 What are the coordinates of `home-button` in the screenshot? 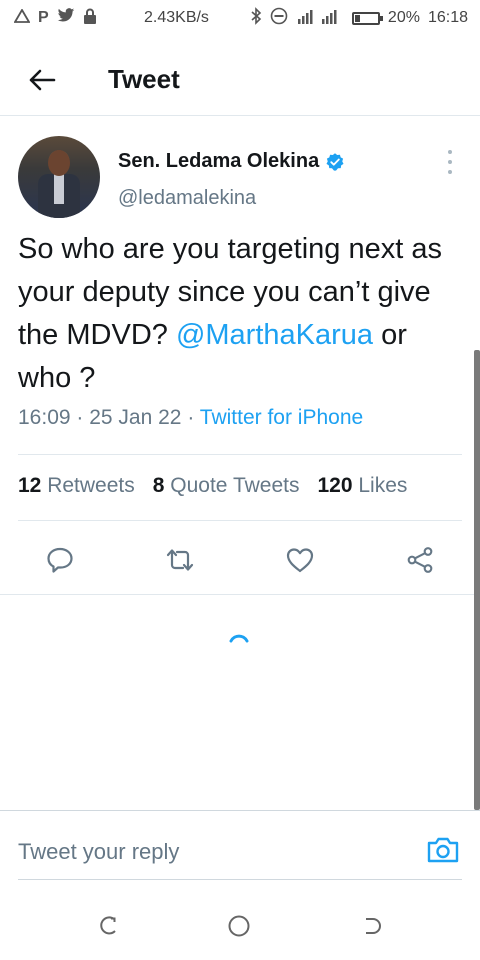 It's located at (239, 926).